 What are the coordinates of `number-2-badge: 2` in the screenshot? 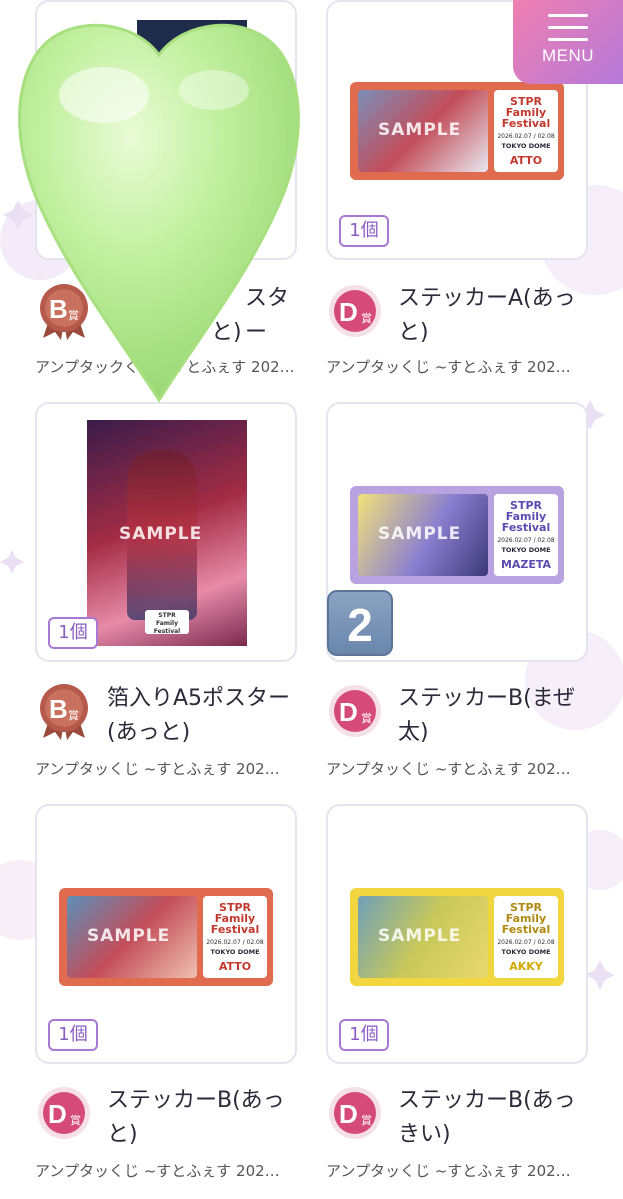 It's located at (360, 623).